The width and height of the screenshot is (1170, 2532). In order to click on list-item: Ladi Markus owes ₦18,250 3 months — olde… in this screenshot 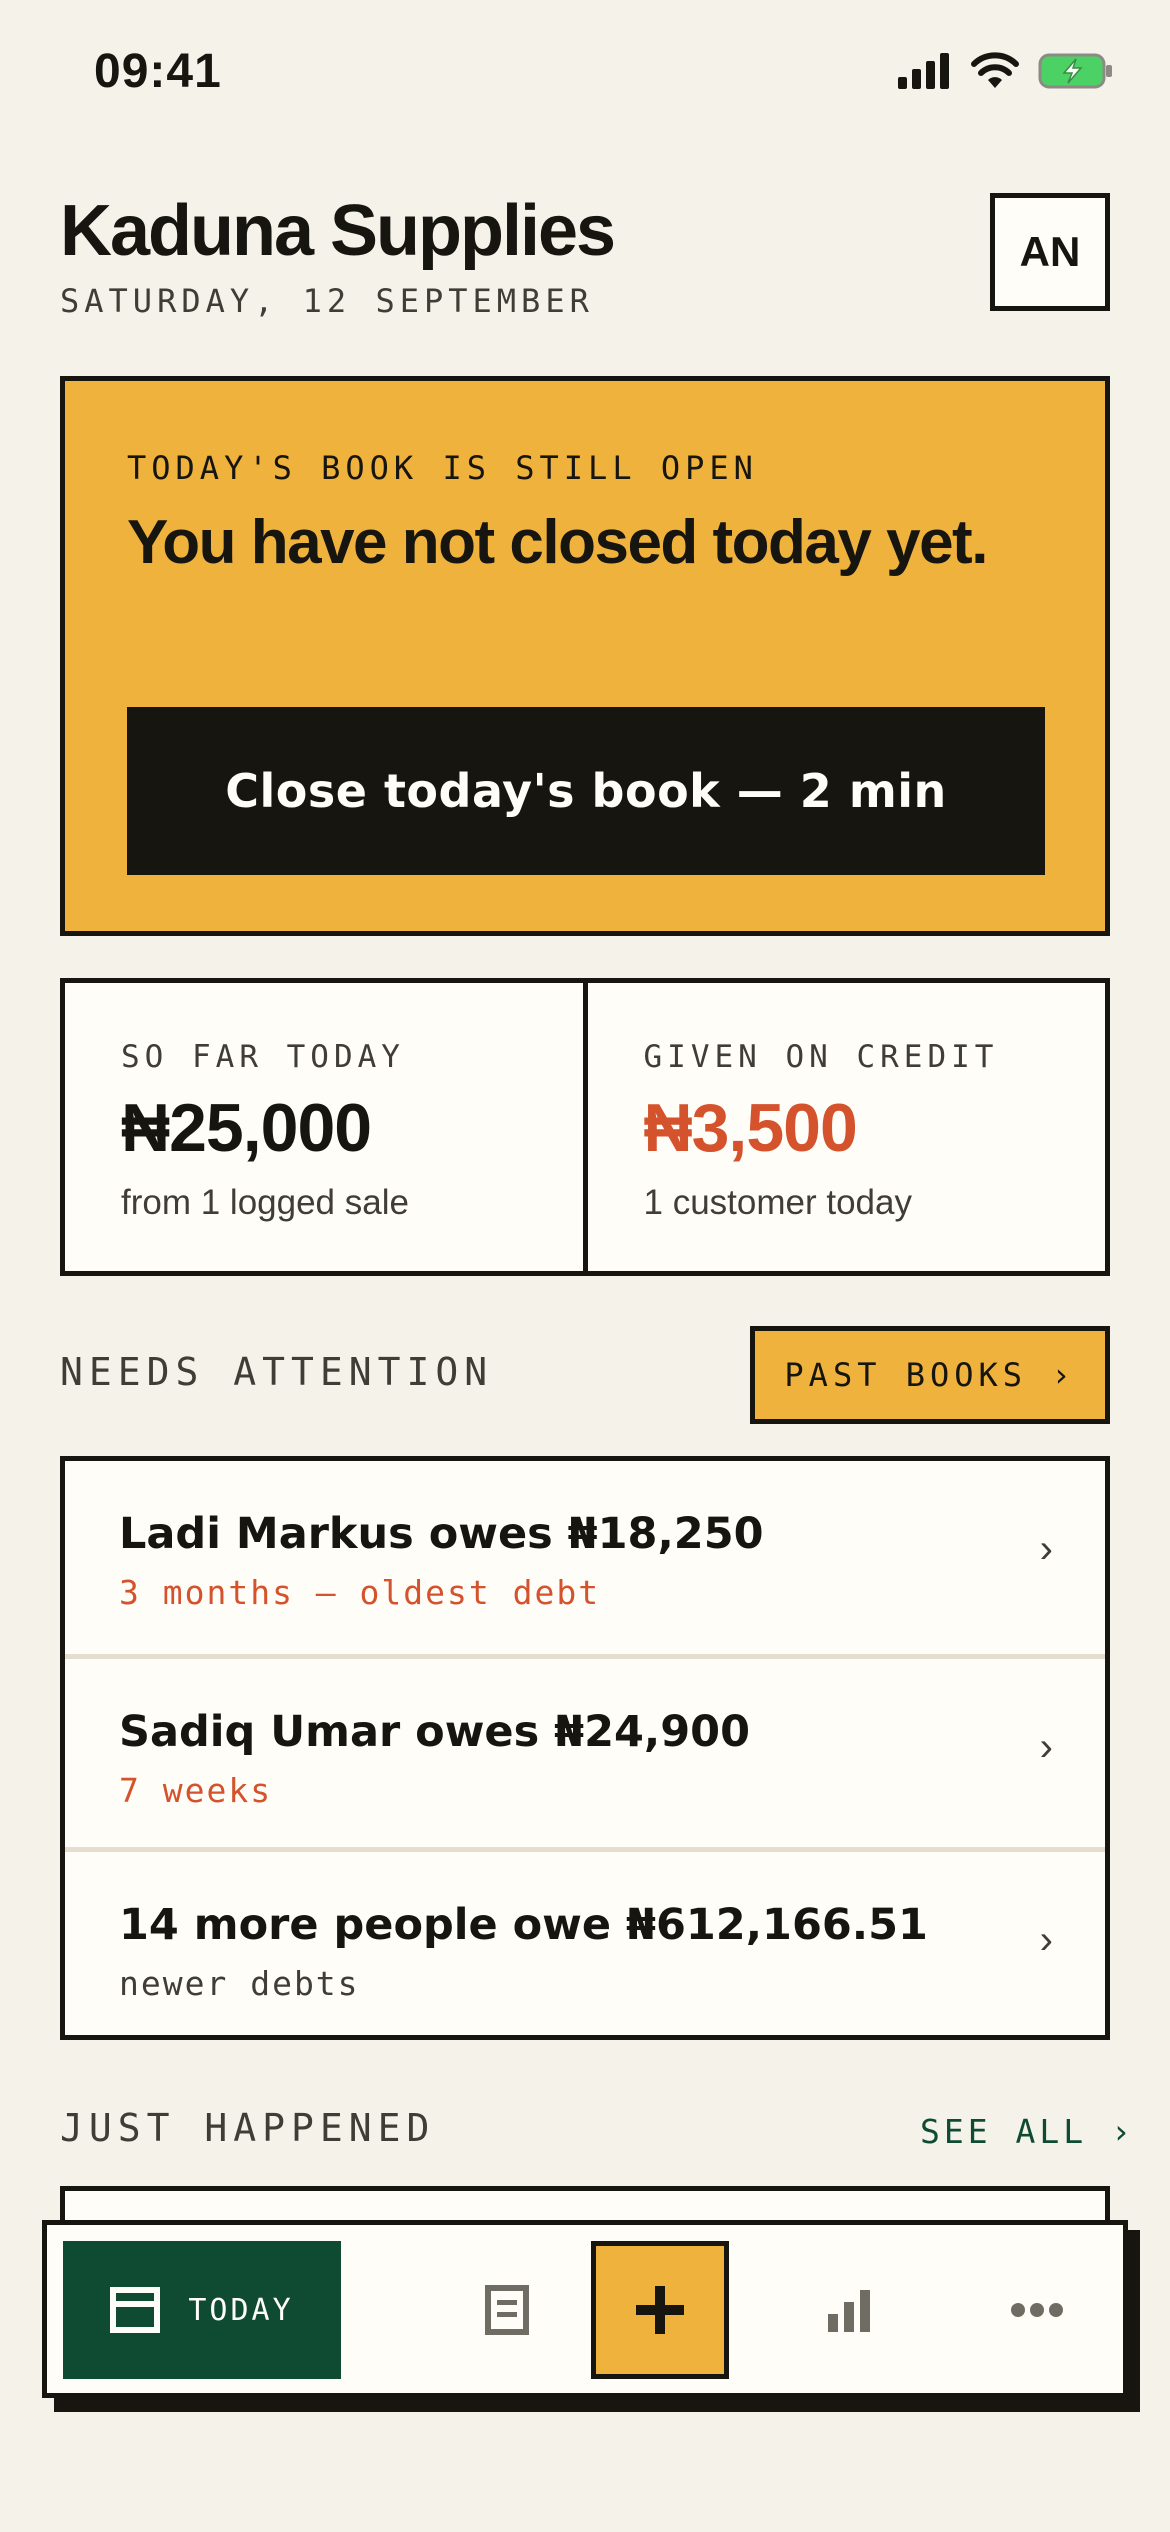, I will do `click(585, 1557)`.